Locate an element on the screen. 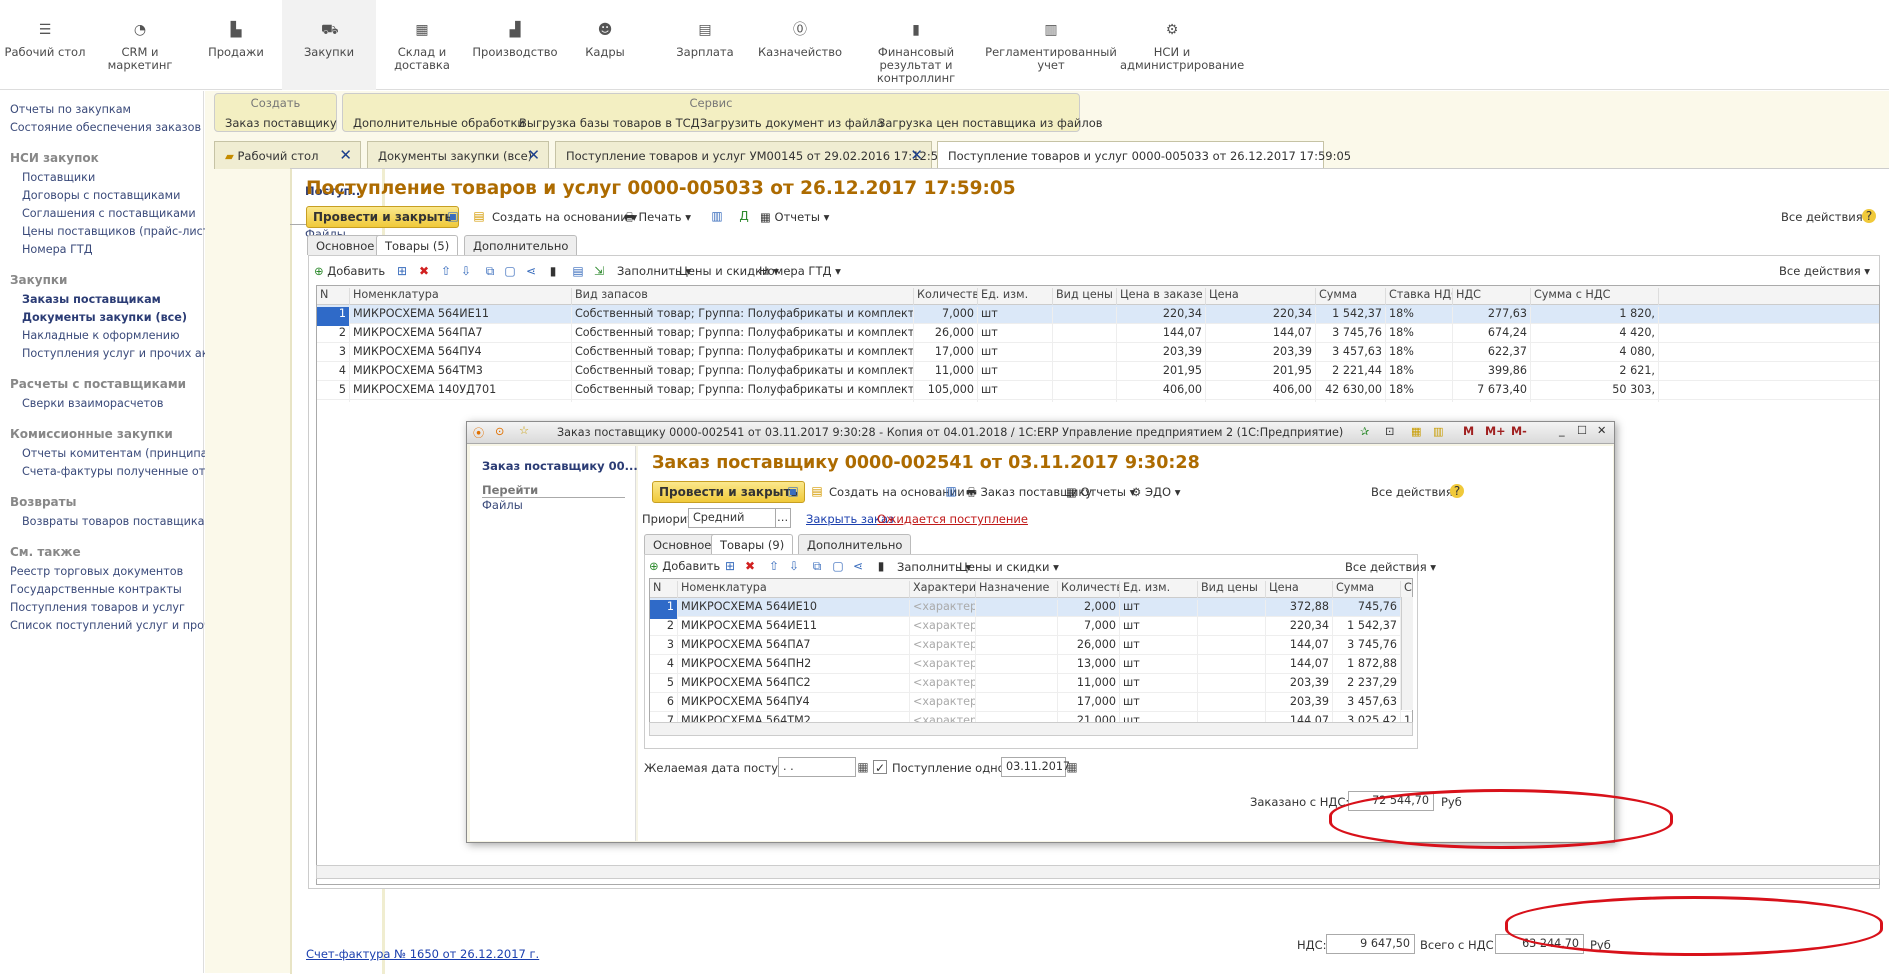 The width and height of the screenshot is (1889, 974). tab-purchase-docs: Документы закупки (все) ✕ is located at coordinates (458, 155).